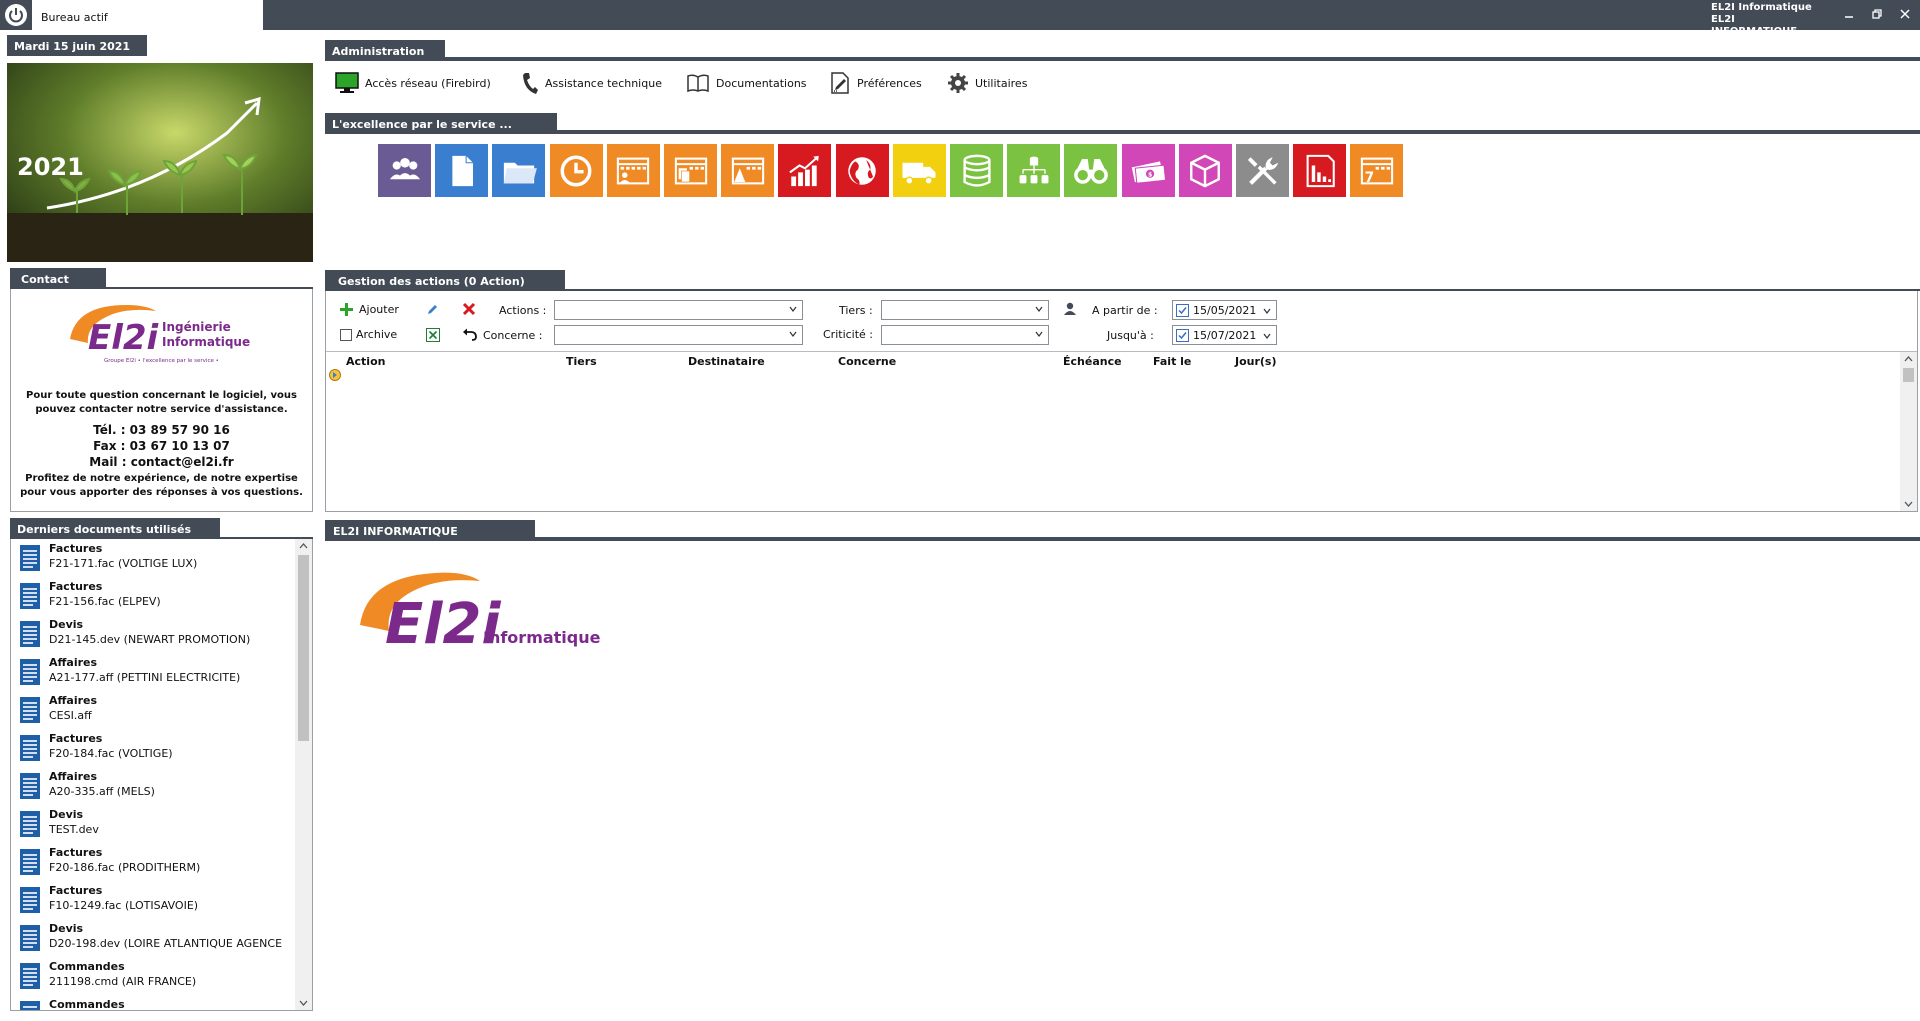 Image resolution: width=1920 pixels, height=1021 pixels. What do you see at coordinates (581, 361) in the screenshot?
I see `column-header-tiers: Tiers` at bounding box center [581, 361].